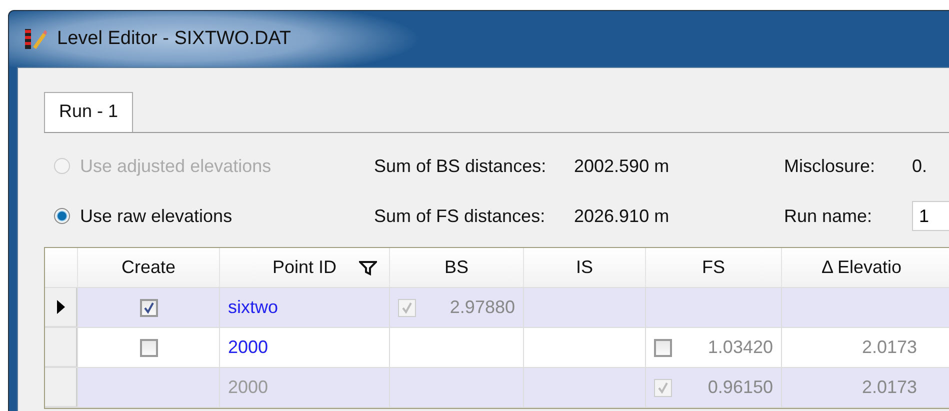 The height and width of the screenshot is (411, 949). What do you see at coordinates (622, 216) in the screenshot?
I see `summary-value: 2026.910 m` at bounding box center [622, 216].